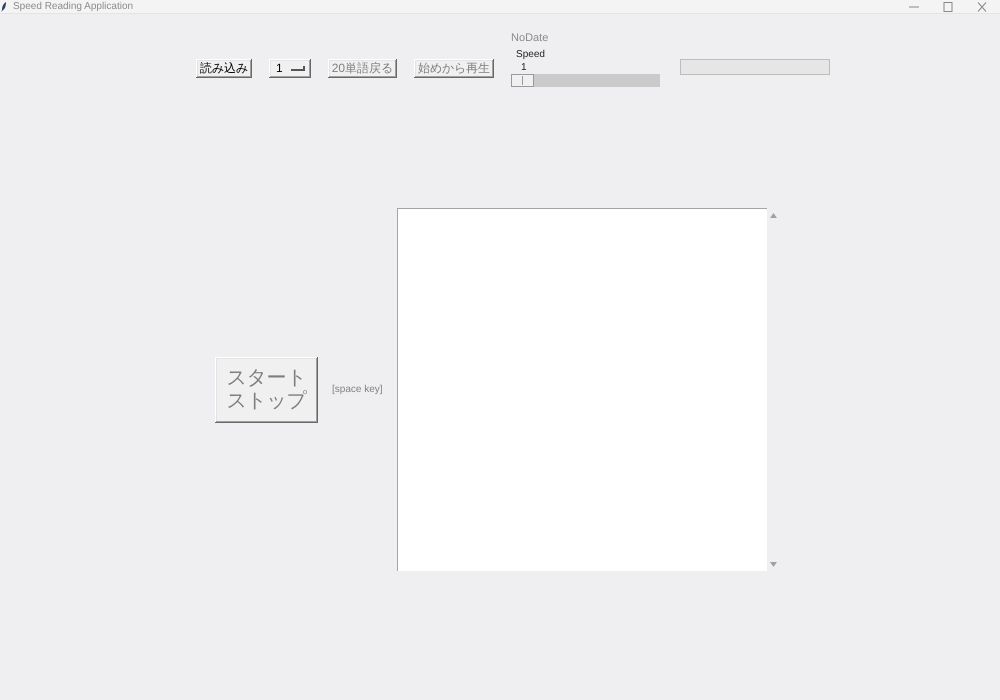 The height and width of the screenshot is (700, 1000). Describe the element at coordinates (73, 6) in the screenshot. I see `window-title: Speed Reading Application` at that location.